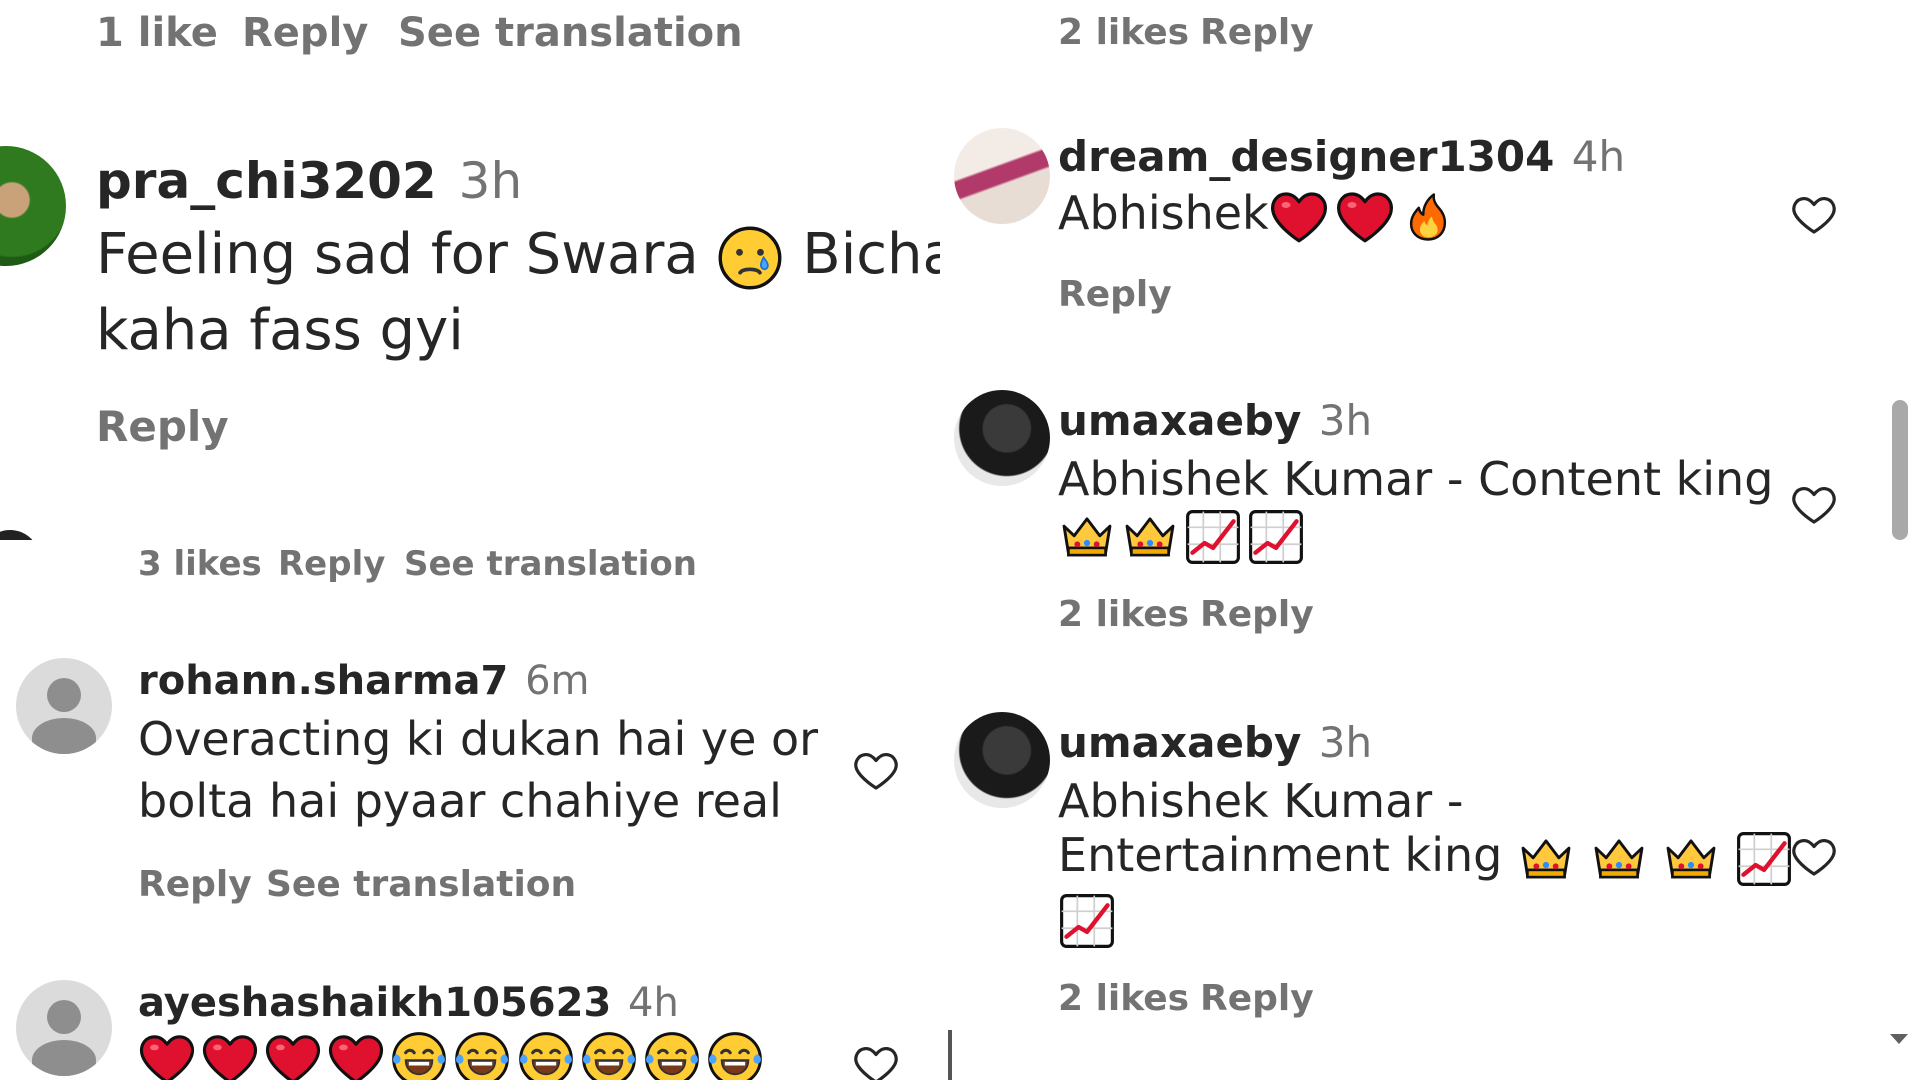 The height and width of the screenshot is (1080, 1920). What do you see at coordinates (871, 254) in the screenshot?
I see `comment-text-line1b: Bichari` at bounding box center [871, 254].